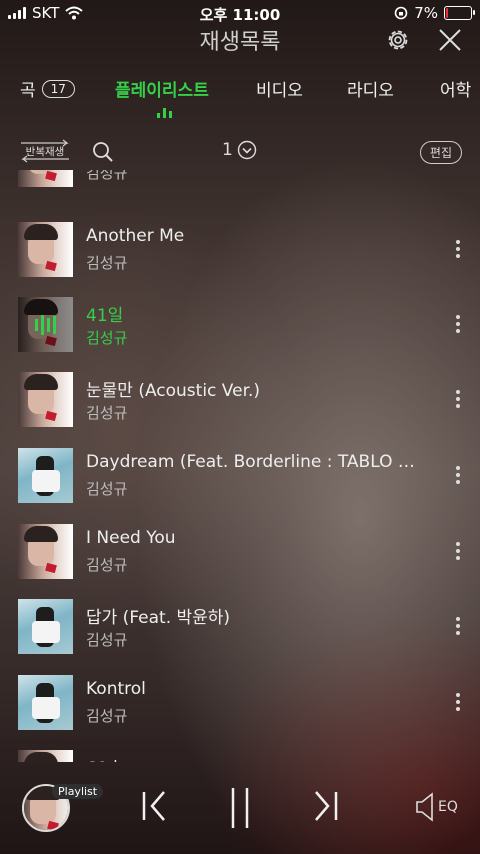 The width and height of the screenshot is (480, 854). Describe the element at coordinates (162, 88) in the screenshot. I see `tab-playlist: 플레이리스트` at that location.